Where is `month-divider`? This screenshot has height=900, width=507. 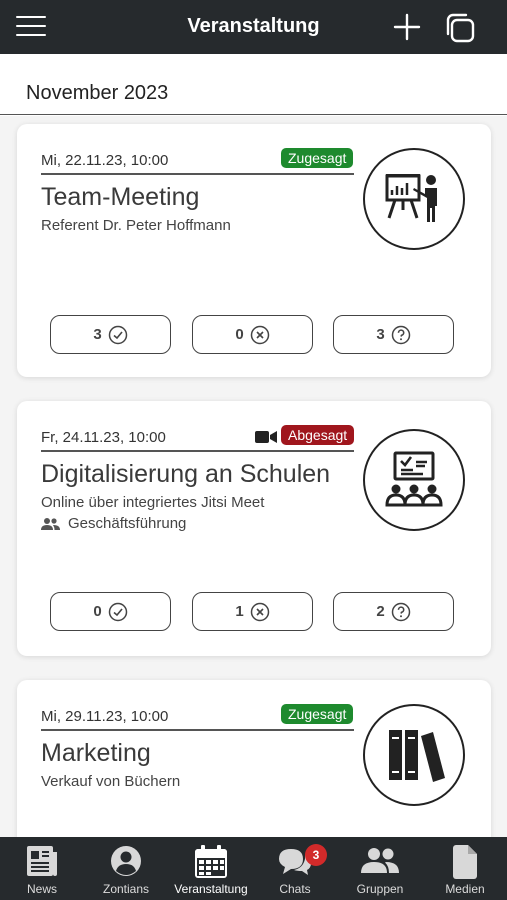
month-divider is located at coordinates (253, 114).